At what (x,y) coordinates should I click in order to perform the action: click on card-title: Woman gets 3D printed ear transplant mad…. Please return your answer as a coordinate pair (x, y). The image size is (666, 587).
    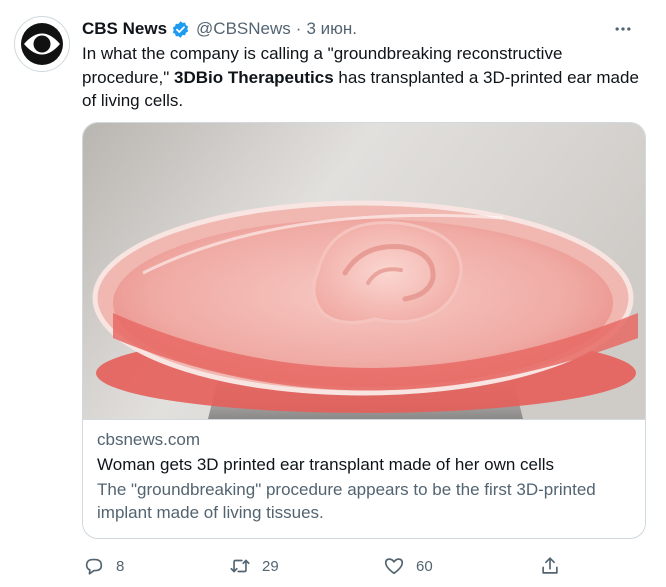
    Looking at the image, I should click on (364, 465).